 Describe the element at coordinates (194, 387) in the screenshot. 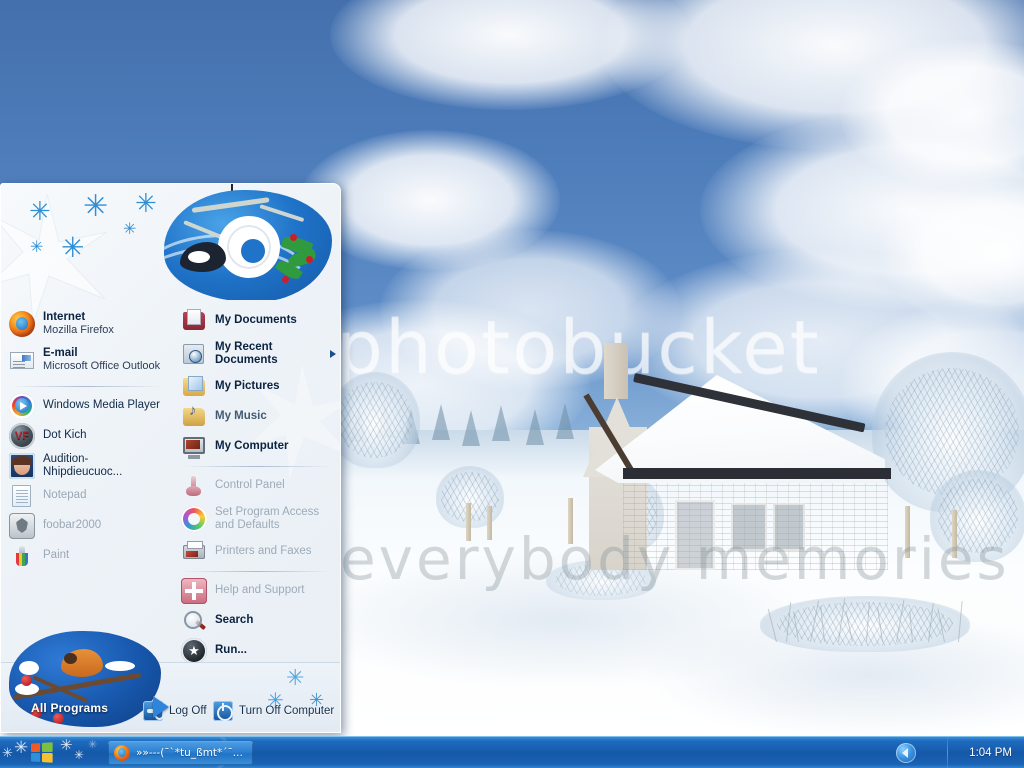

I see `my-pictures-icon` at that location.